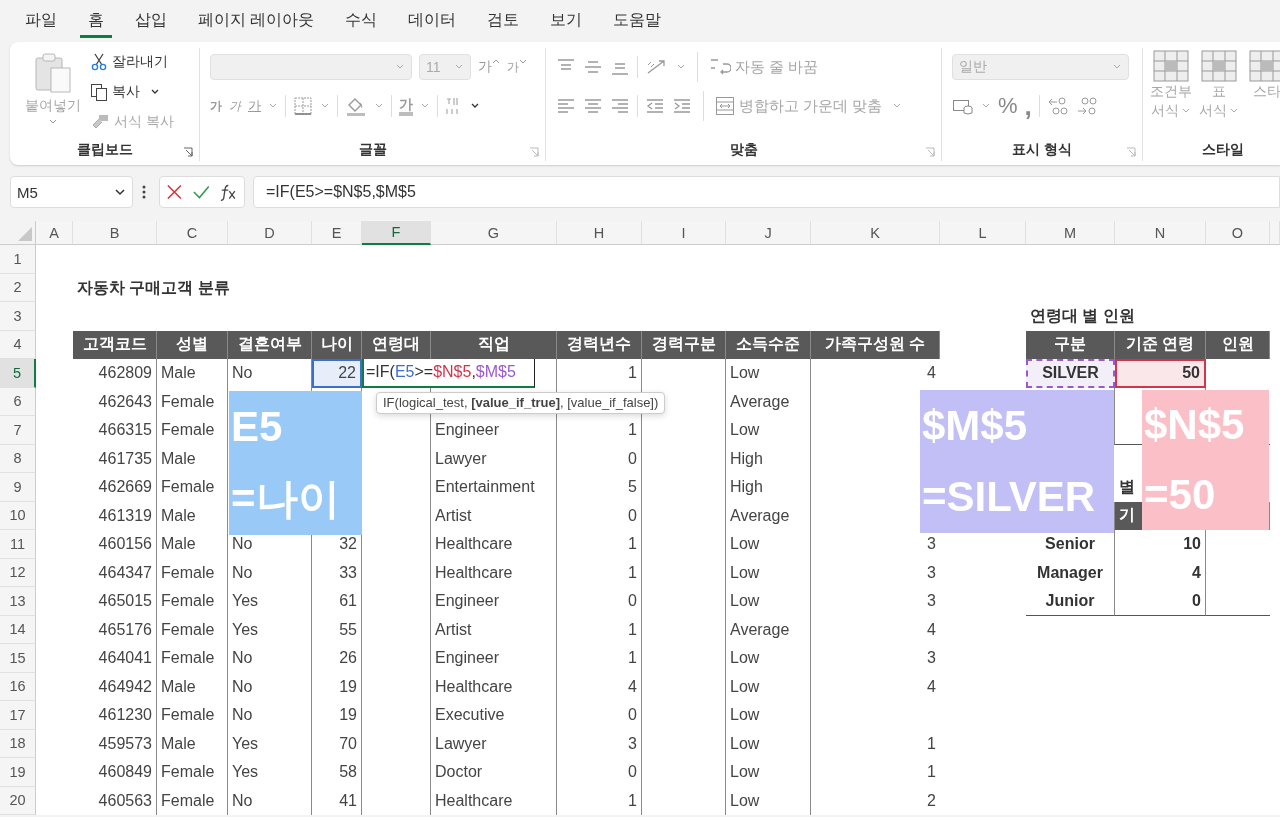  I want to click on row-header: 8, so click(18, 458).